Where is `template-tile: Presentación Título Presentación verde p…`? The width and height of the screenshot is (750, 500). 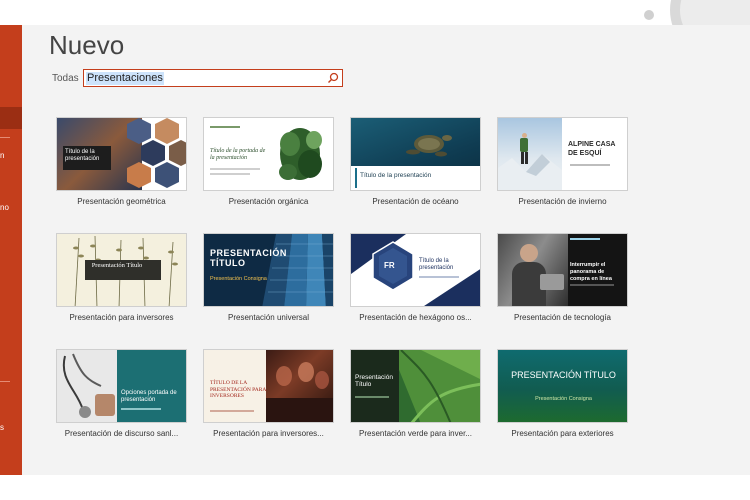
template-tile: Presentación Título Presentación verde p… is located at coordinates (415, 393).